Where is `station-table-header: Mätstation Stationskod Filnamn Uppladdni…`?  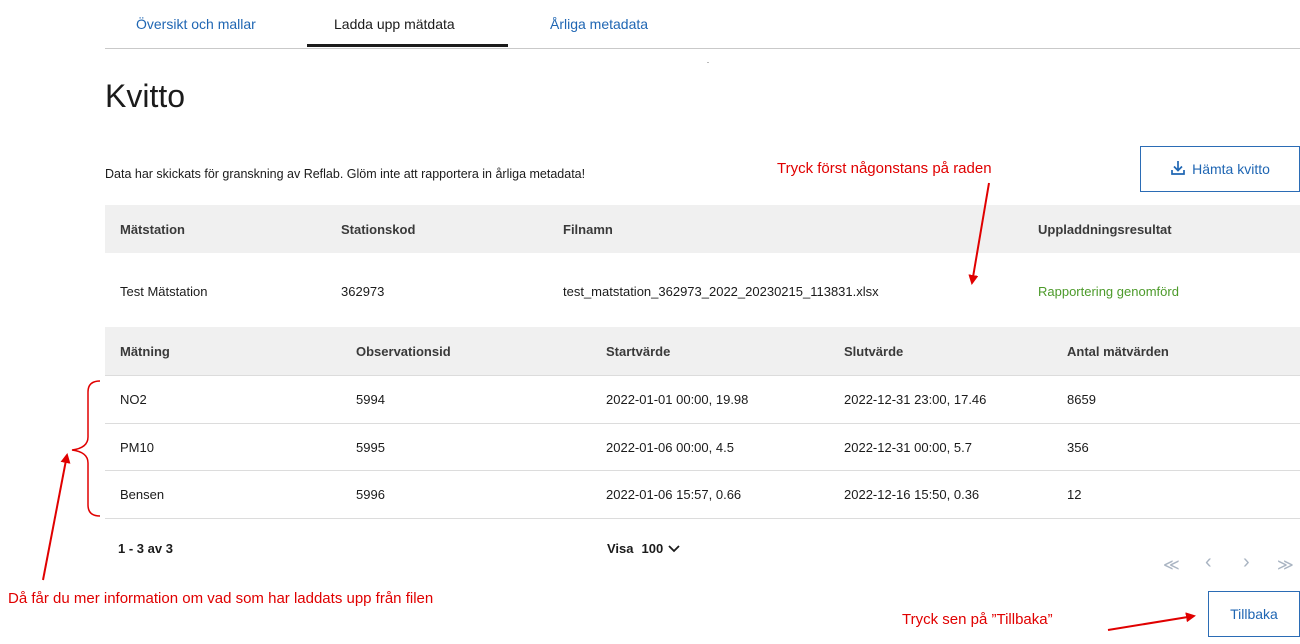 station-table-header: Mätstation Stationskod Filnamn Uppladdni… is located at coordinates (702, 229).